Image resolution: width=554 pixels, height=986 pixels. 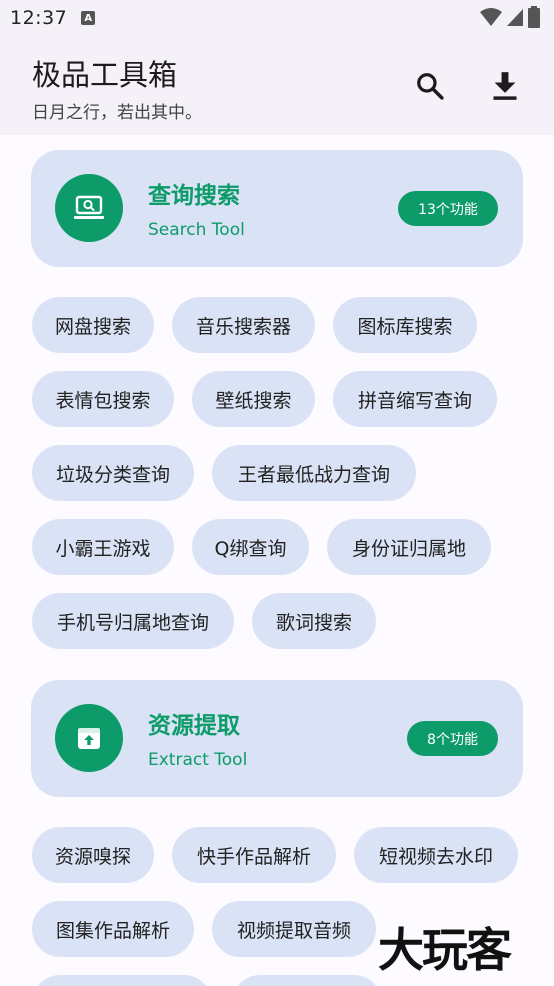 What do you see at coordinates (105, 75) in the screenshot?
I see `app-title: 极品工具箱` at bounding box center [105, 75].